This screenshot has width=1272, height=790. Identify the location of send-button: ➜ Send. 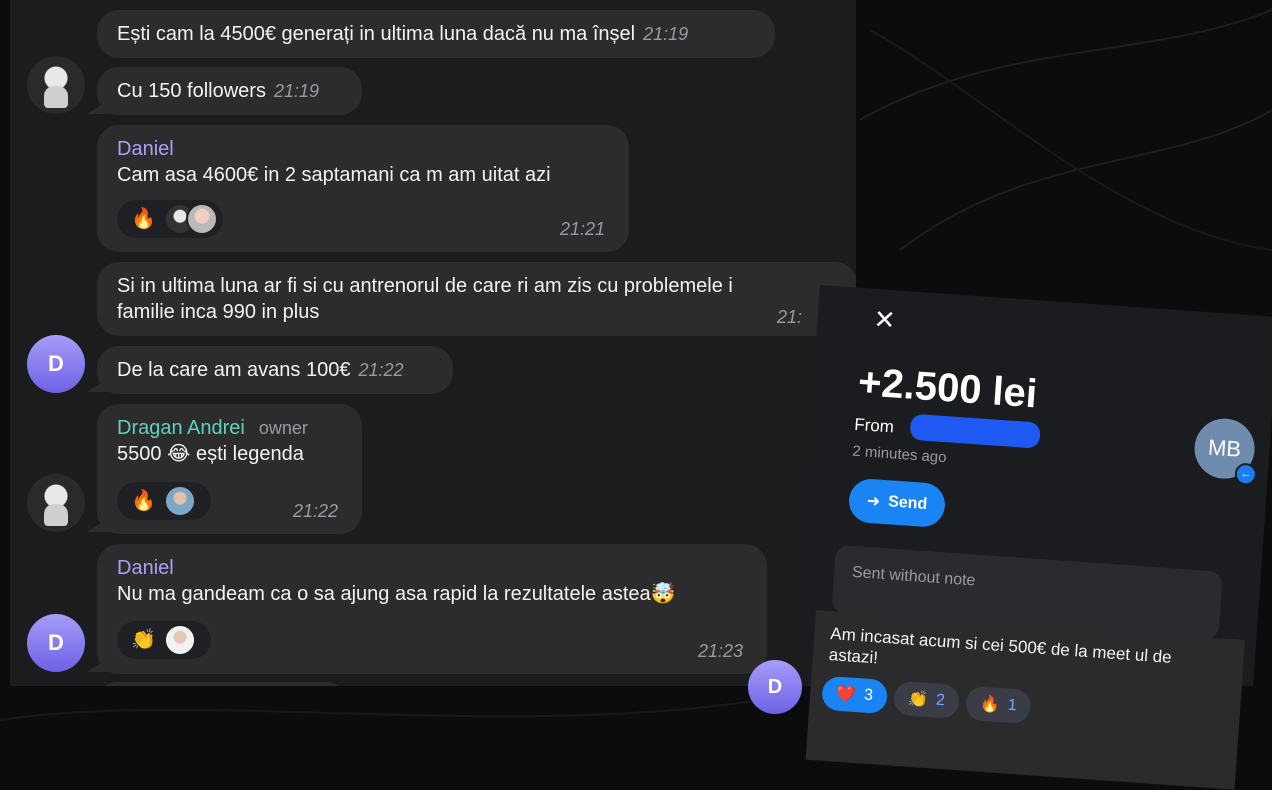
(897, 503).